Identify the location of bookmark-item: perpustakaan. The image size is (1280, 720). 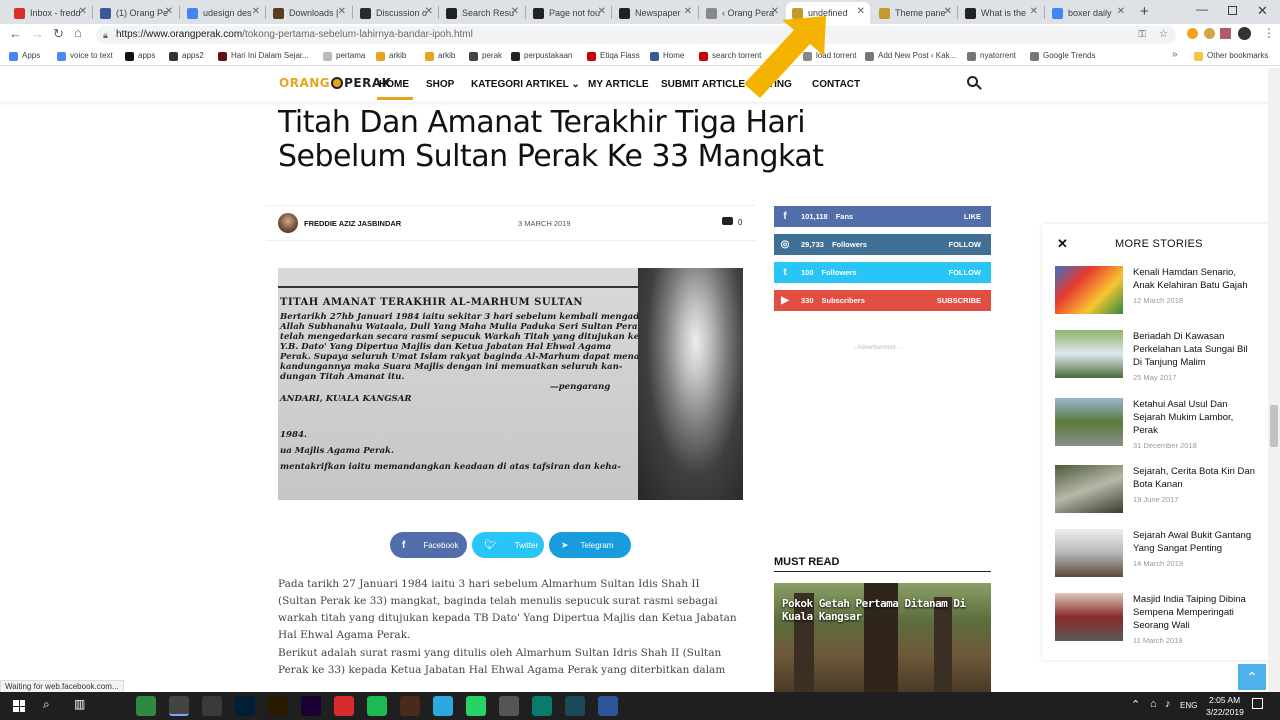
(541, 56).